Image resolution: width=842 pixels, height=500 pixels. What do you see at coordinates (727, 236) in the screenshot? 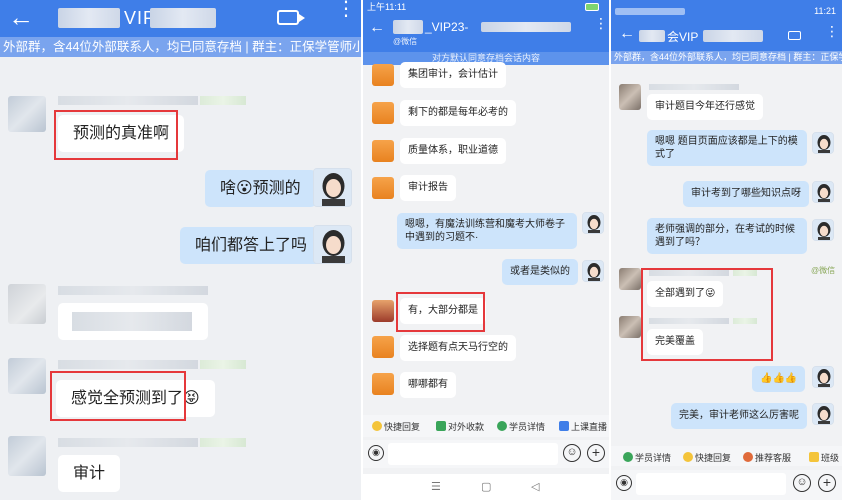
I see `message-bubble: 老师强调的部分，在考试的时候遇到了吗？` at bounding box center [727, 236].